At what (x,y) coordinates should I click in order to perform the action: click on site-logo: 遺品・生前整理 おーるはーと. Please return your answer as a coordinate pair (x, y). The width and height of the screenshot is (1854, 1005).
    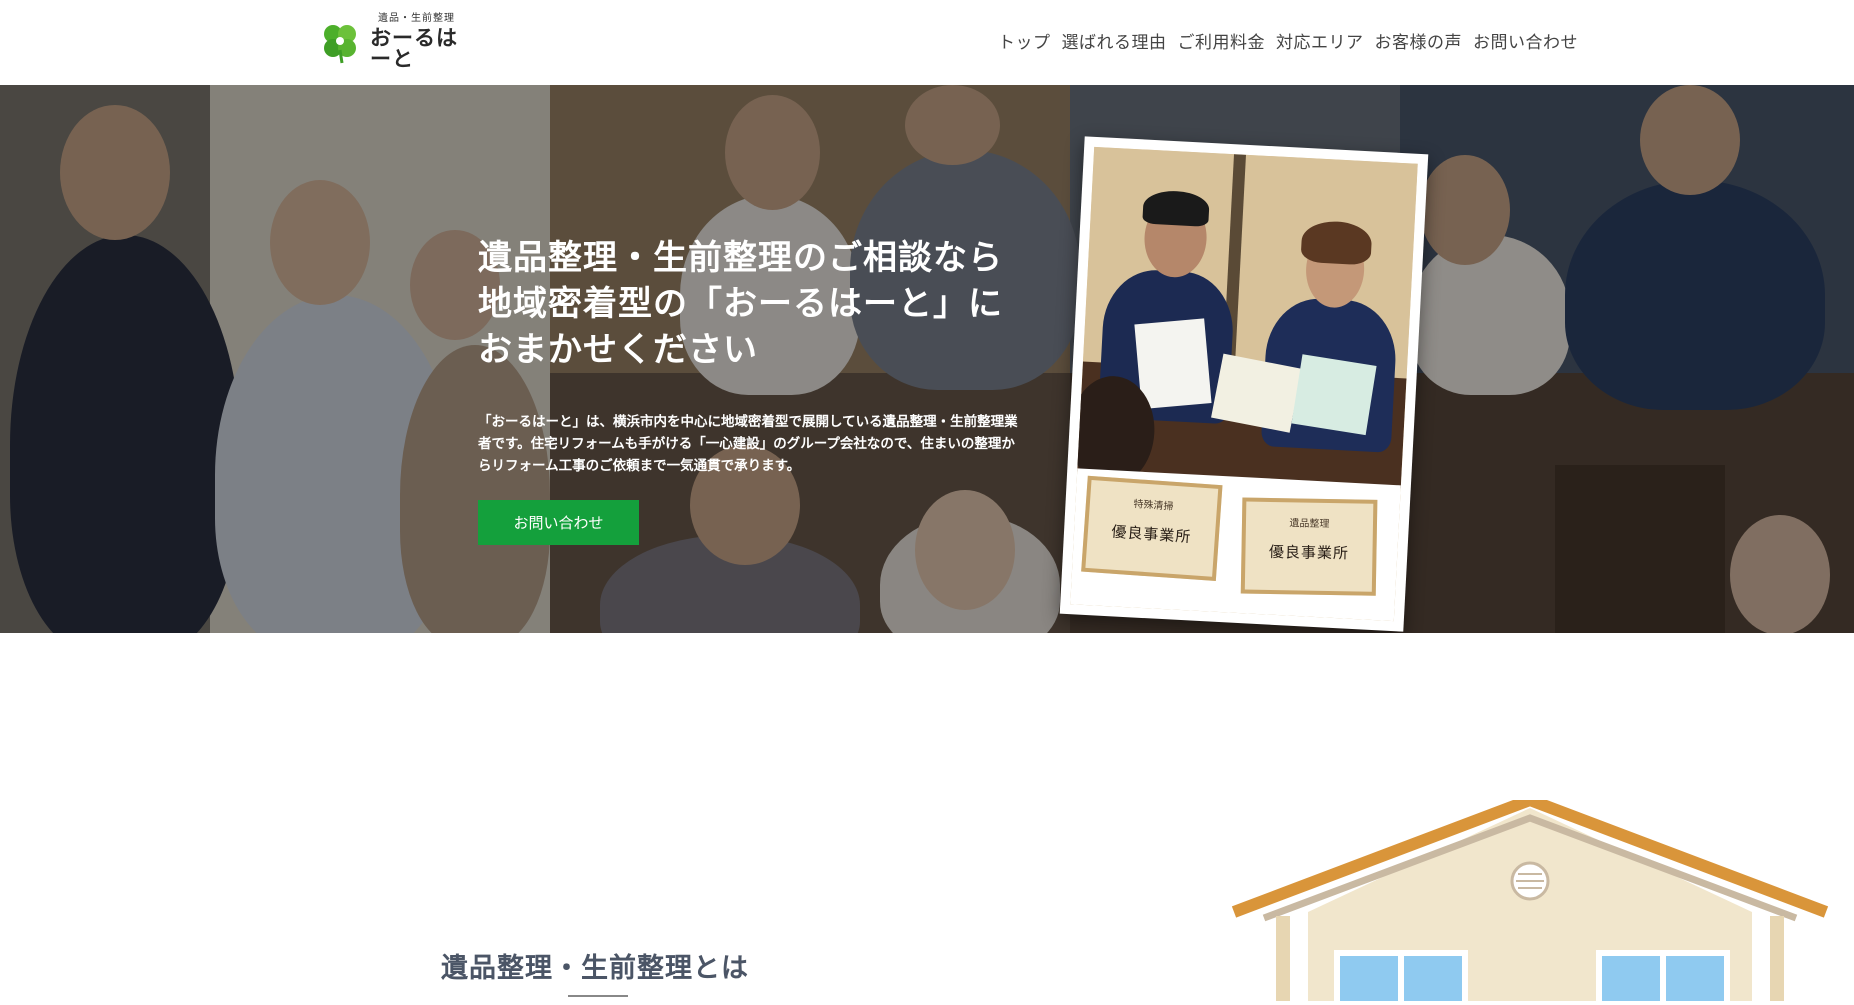
    Looking at the image, I should click on (398, 42).